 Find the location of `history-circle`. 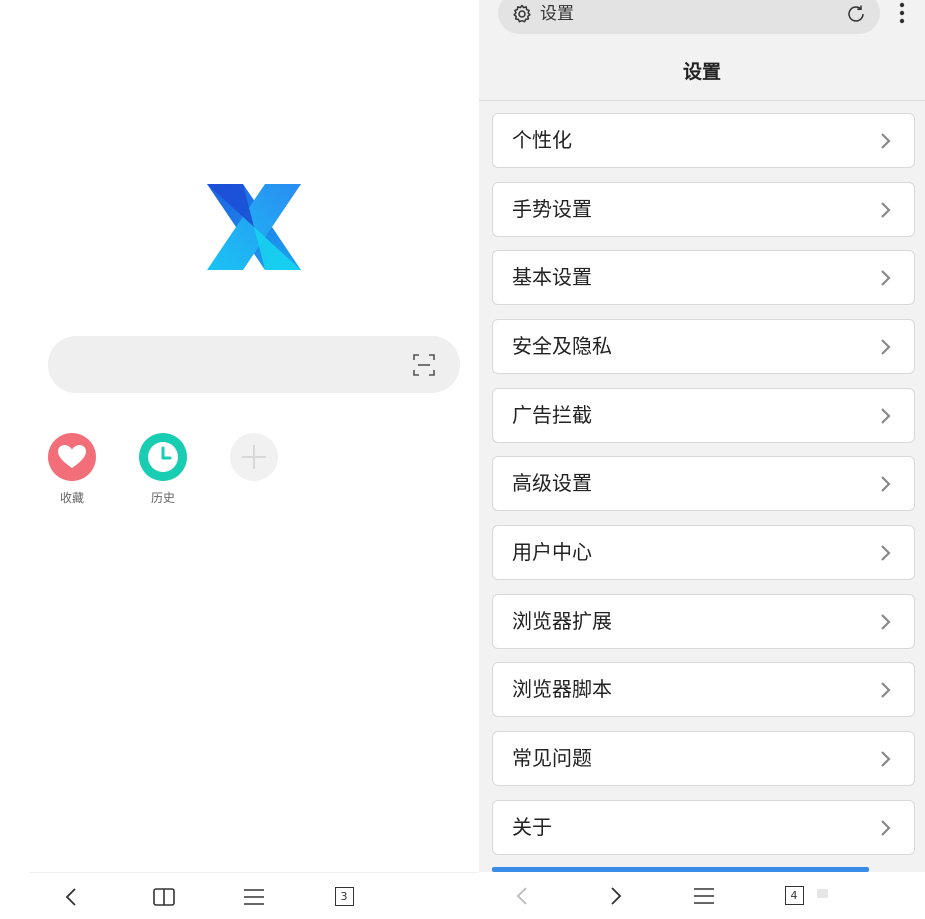

history-circle is located at coordinates (163, 457).